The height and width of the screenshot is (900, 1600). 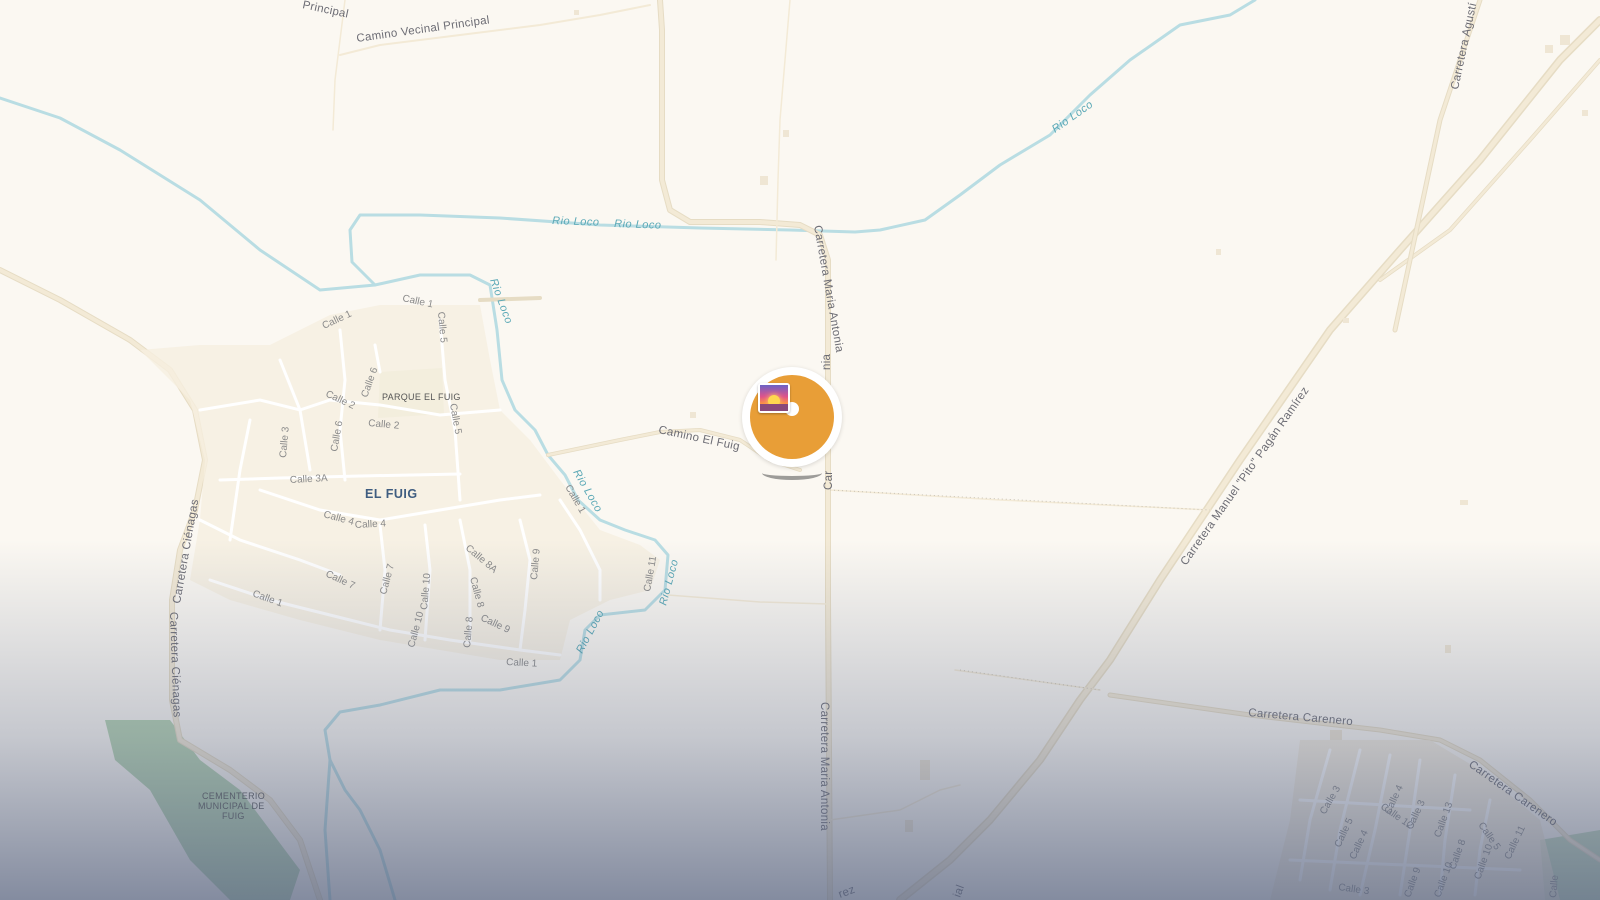 I want to click on sunset-photo-icon, so click(x=774, y=398).